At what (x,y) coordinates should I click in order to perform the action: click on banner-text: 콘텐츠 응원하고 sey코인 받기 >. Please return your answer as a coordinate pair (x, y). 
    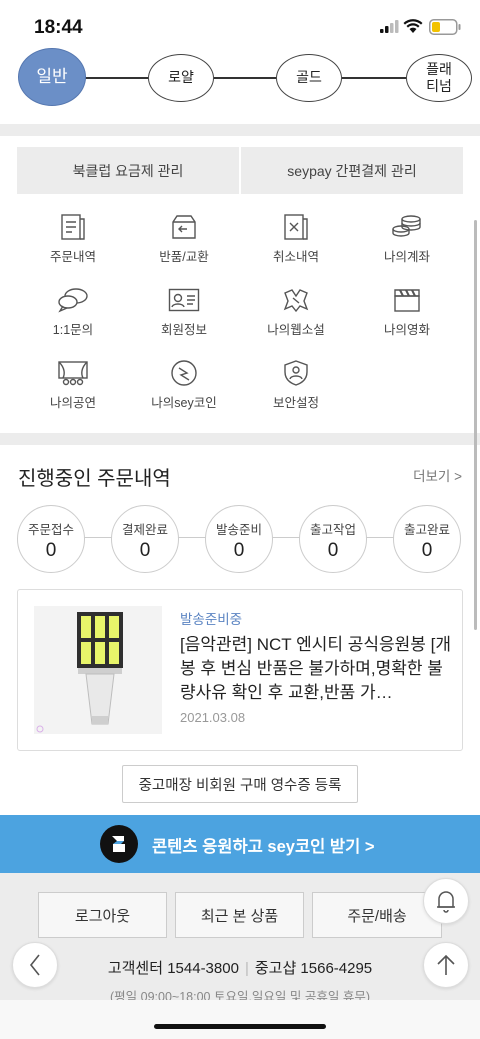
    Looking at the image, I should click on (263, 847).